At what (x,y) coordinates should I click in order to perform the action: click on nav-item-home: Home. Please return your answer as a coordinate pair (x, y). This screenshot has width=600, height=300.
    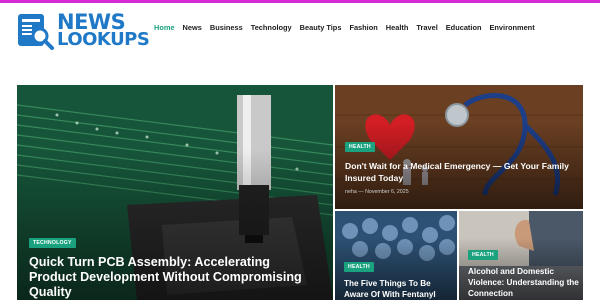
    Looking at the image, I should click on (164, 27).